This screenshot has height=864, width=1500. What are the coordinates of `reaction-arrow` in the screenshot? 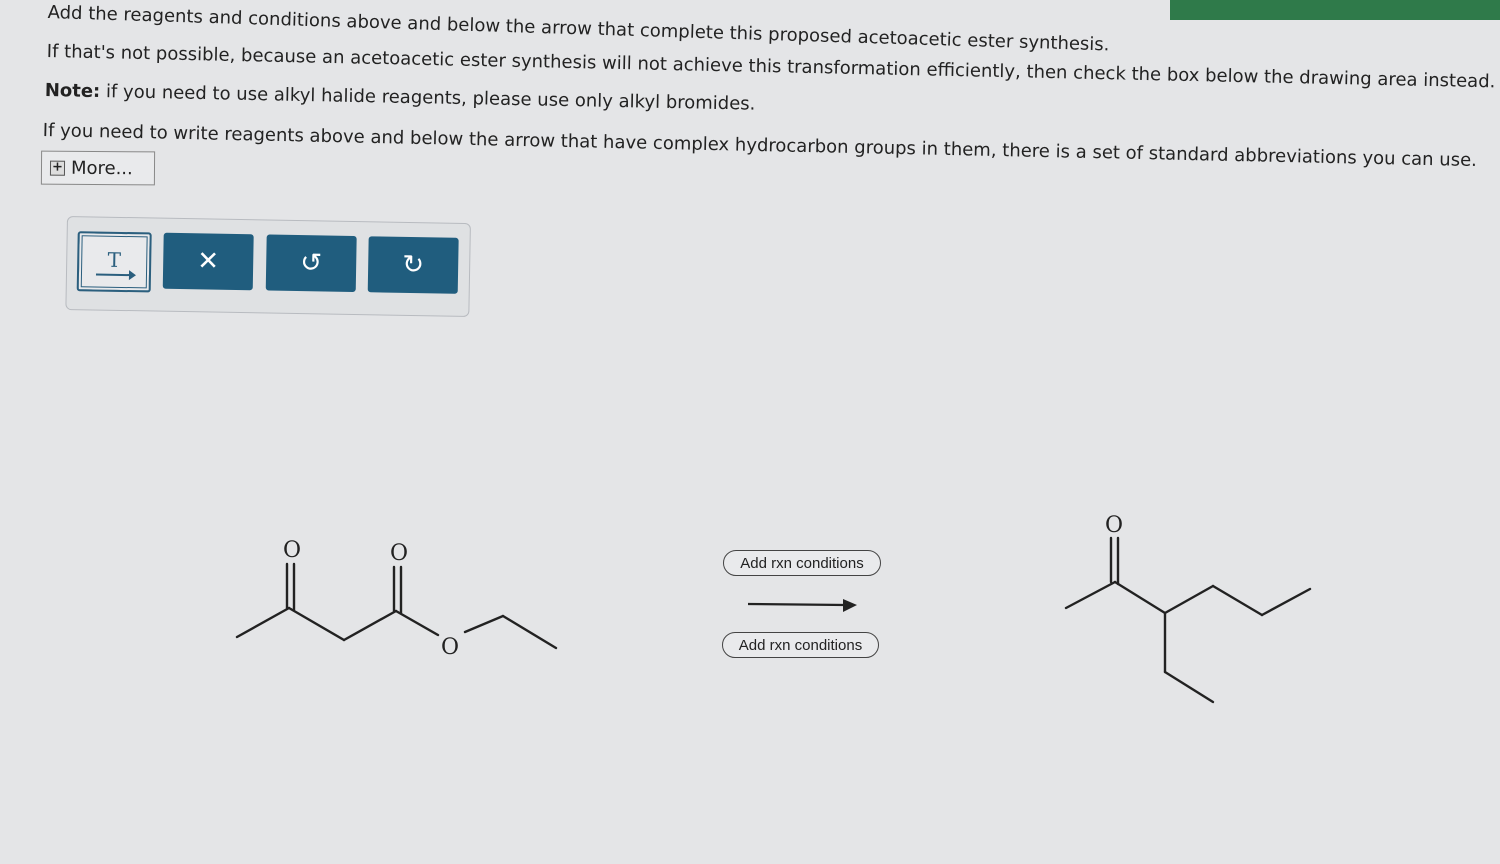 It's located at (802, 605).